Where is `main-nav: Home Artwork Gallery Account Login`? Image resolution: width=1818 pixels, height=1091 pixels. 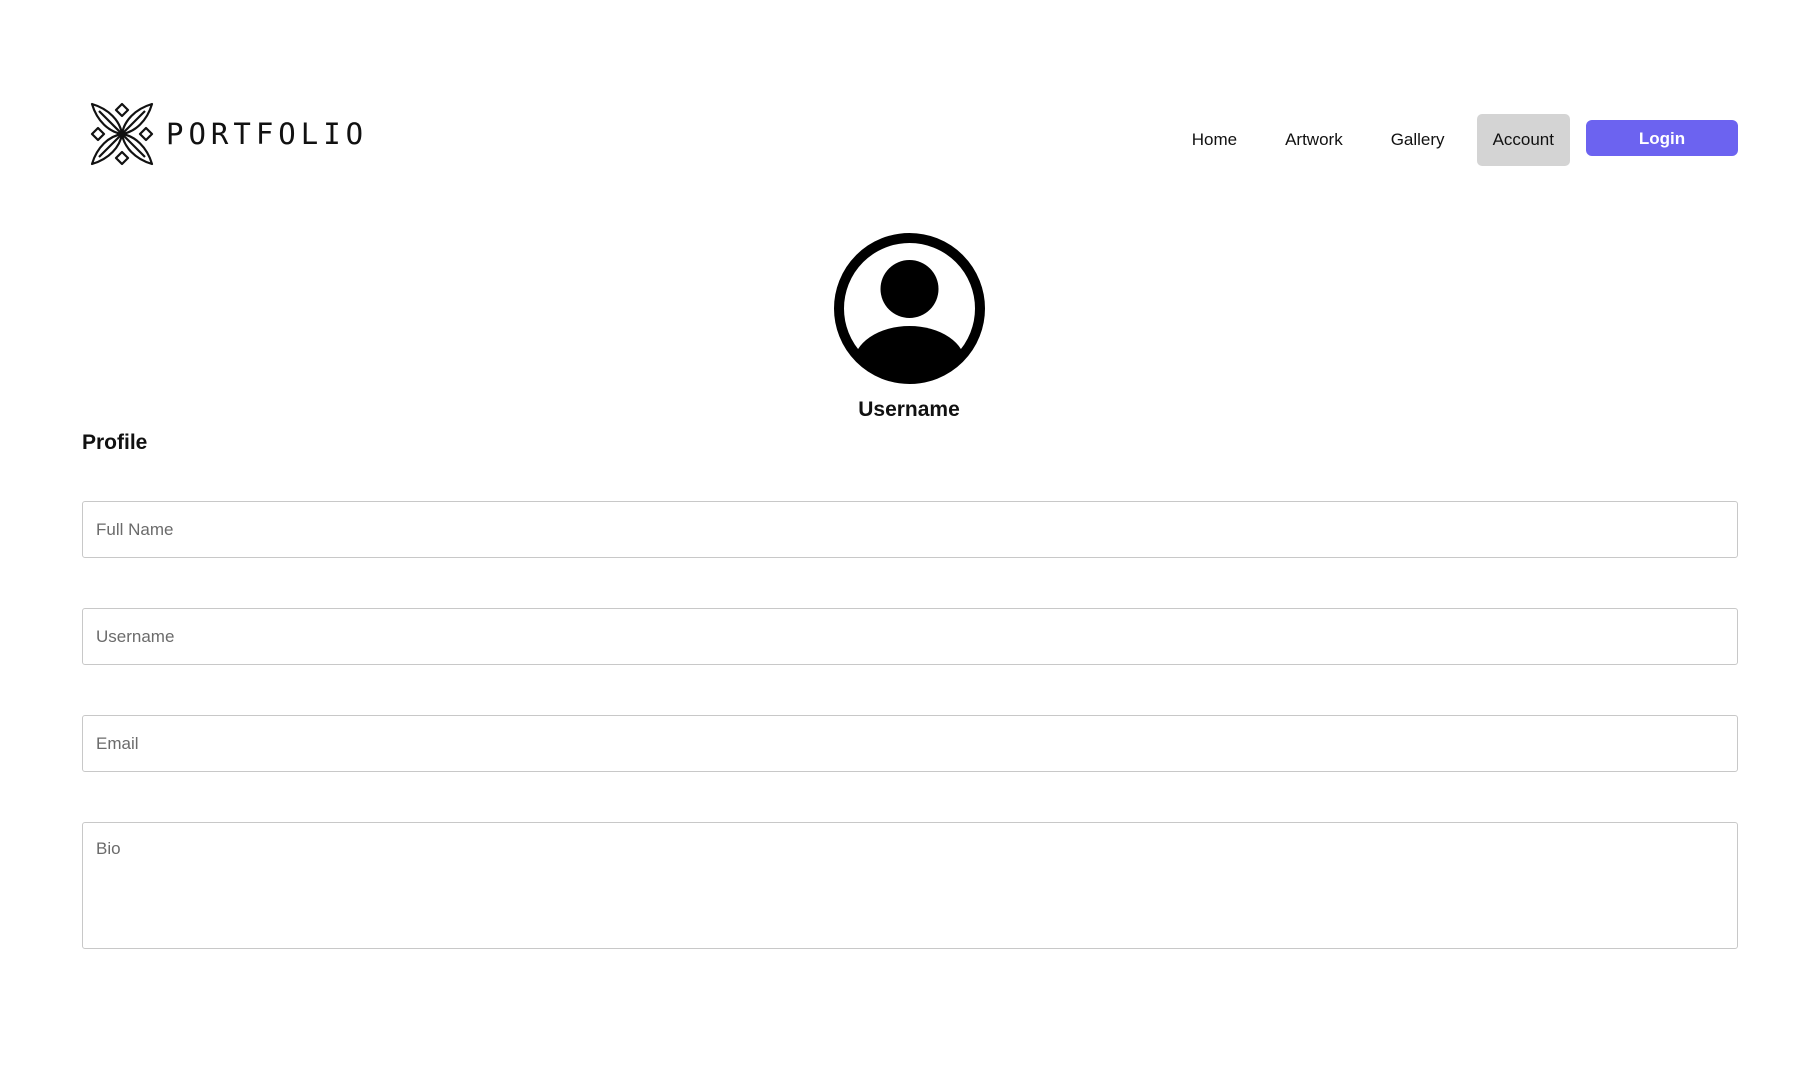
main-nav: Home Artwork Gallery Account Login is located at coordinates (1449, 140).